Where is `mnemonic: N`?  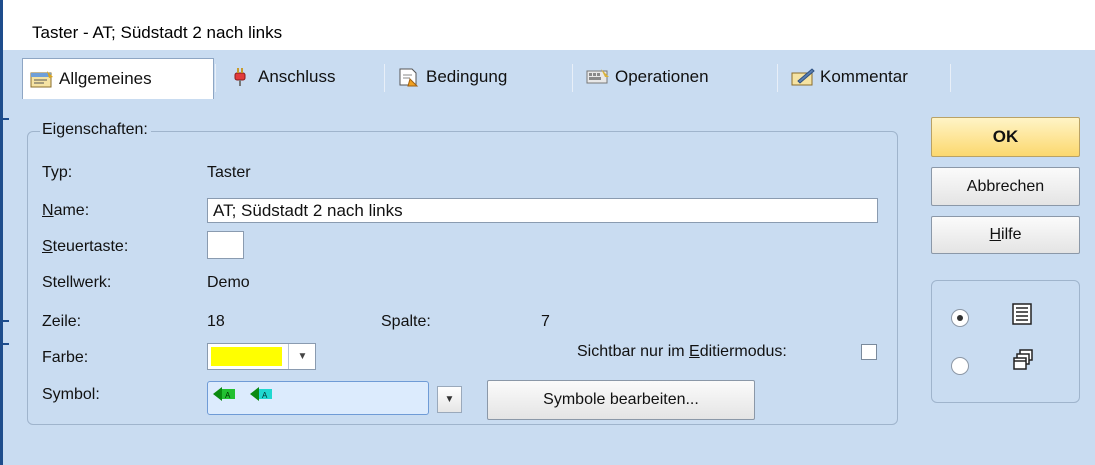 mnemonic: N is located at coordinates (48, 210).